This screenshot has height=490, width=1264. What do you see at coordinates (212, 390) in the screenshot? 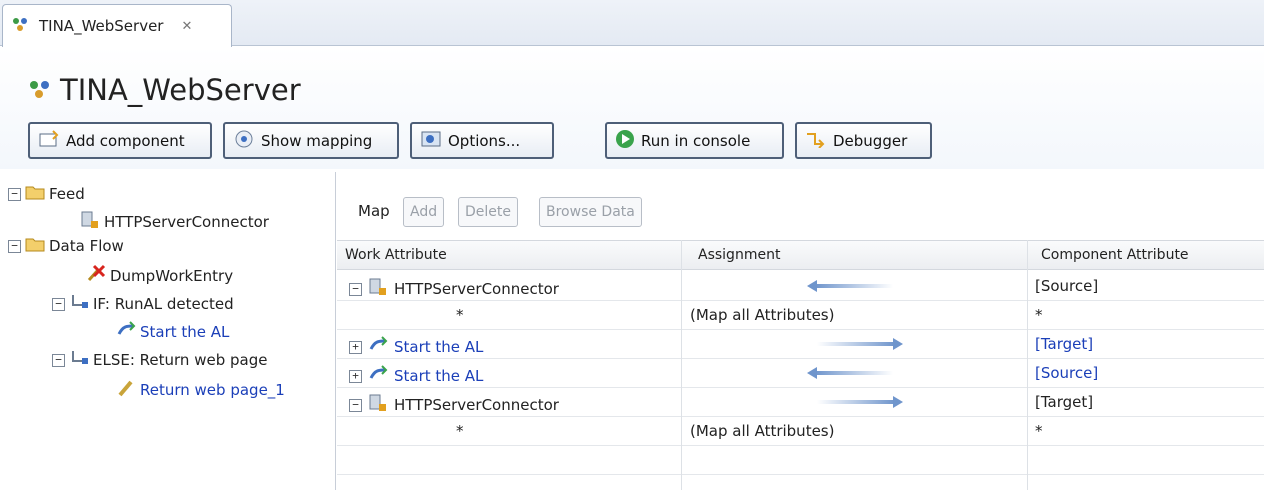
I see `tree-label-return-page: Return web page_1` at bounding box center [212, 390].